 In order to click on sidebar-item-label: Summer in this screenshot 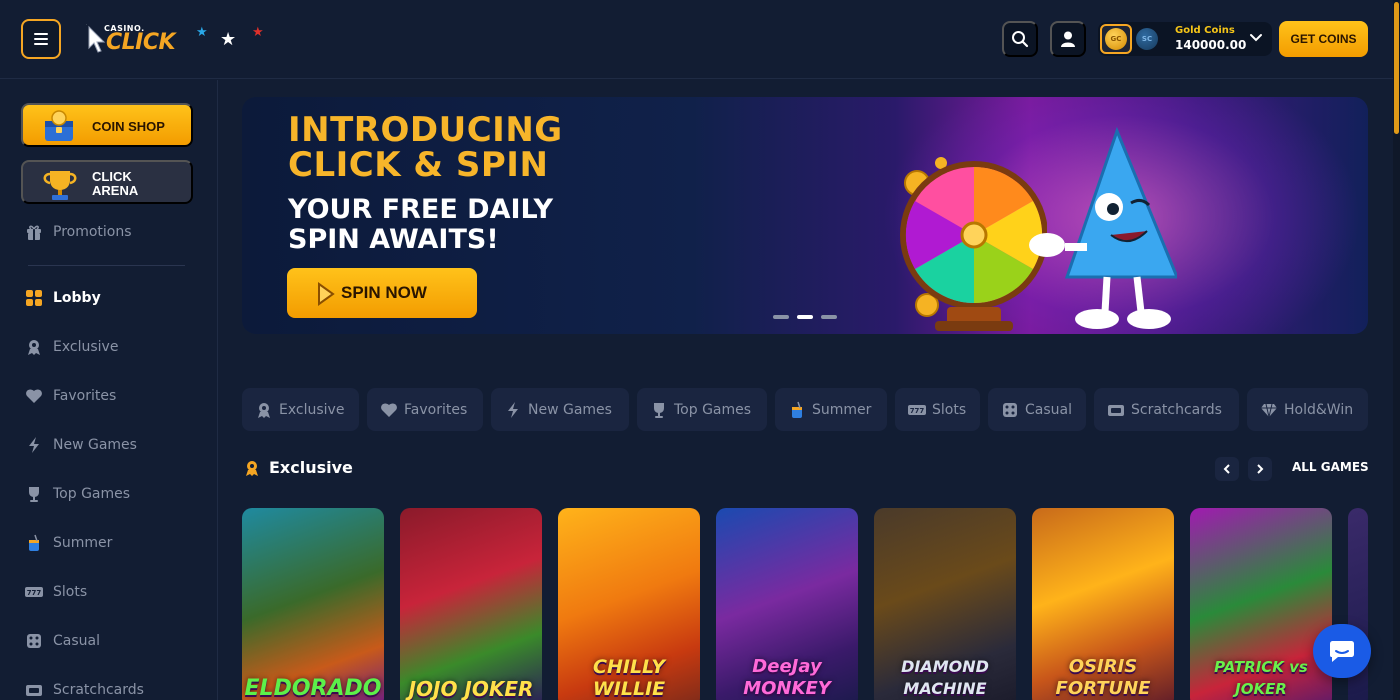, I will do `click(83, 543)`.